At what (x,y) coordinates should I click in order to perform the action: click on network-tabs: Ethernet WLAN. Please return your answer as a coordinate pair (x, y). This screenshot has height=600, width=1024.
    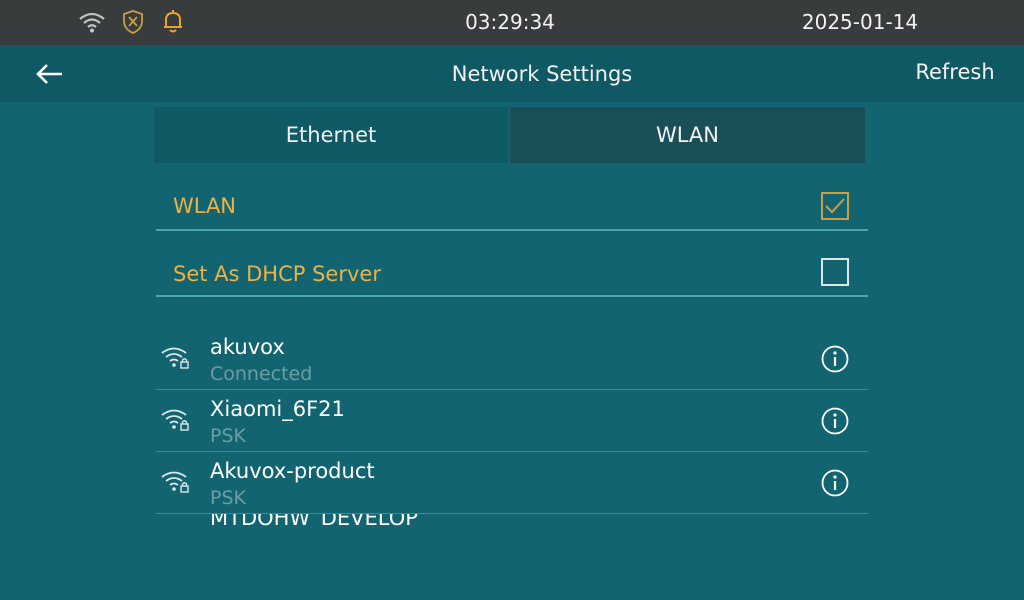
    Looking at the image, I should click on (509, 135).